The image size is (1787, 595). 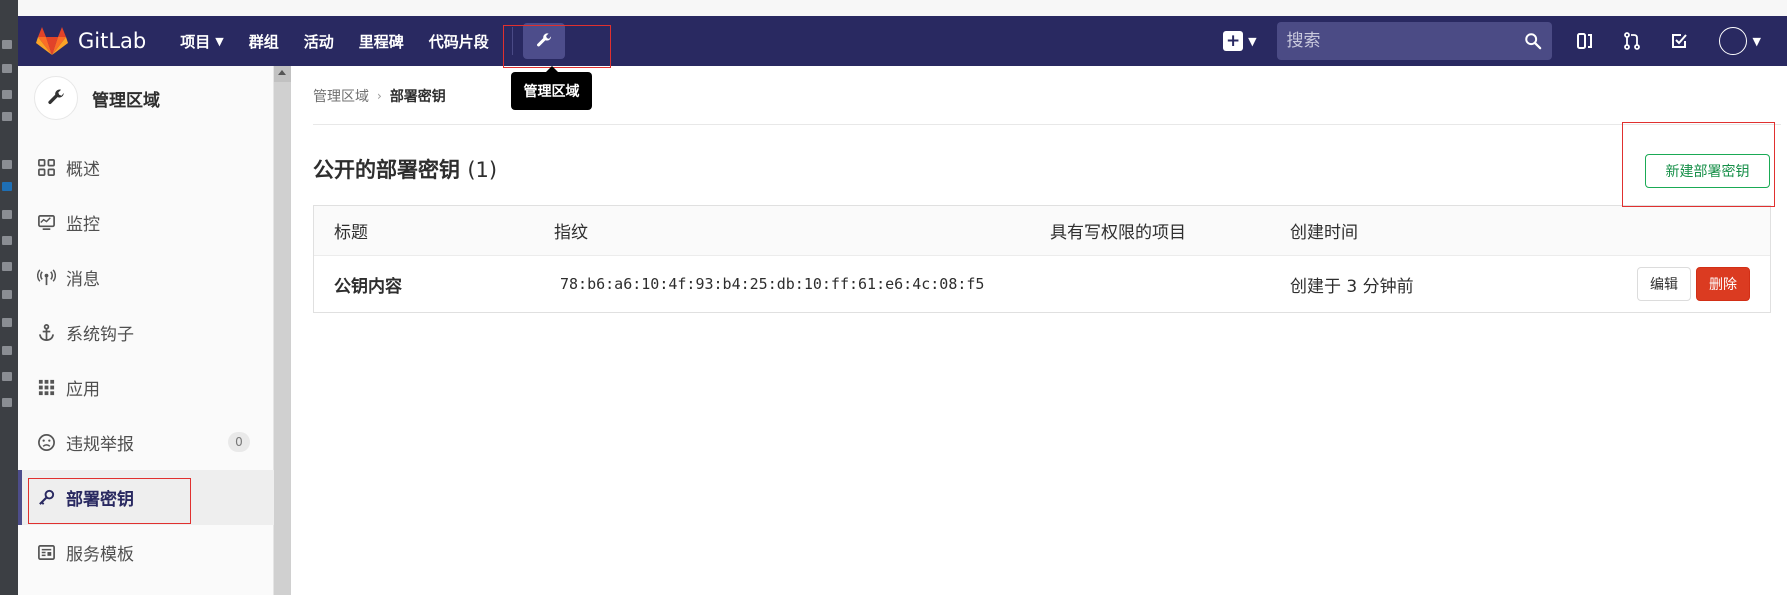 I want to click on user-menu: ▼, so click(x=1739, y=41).